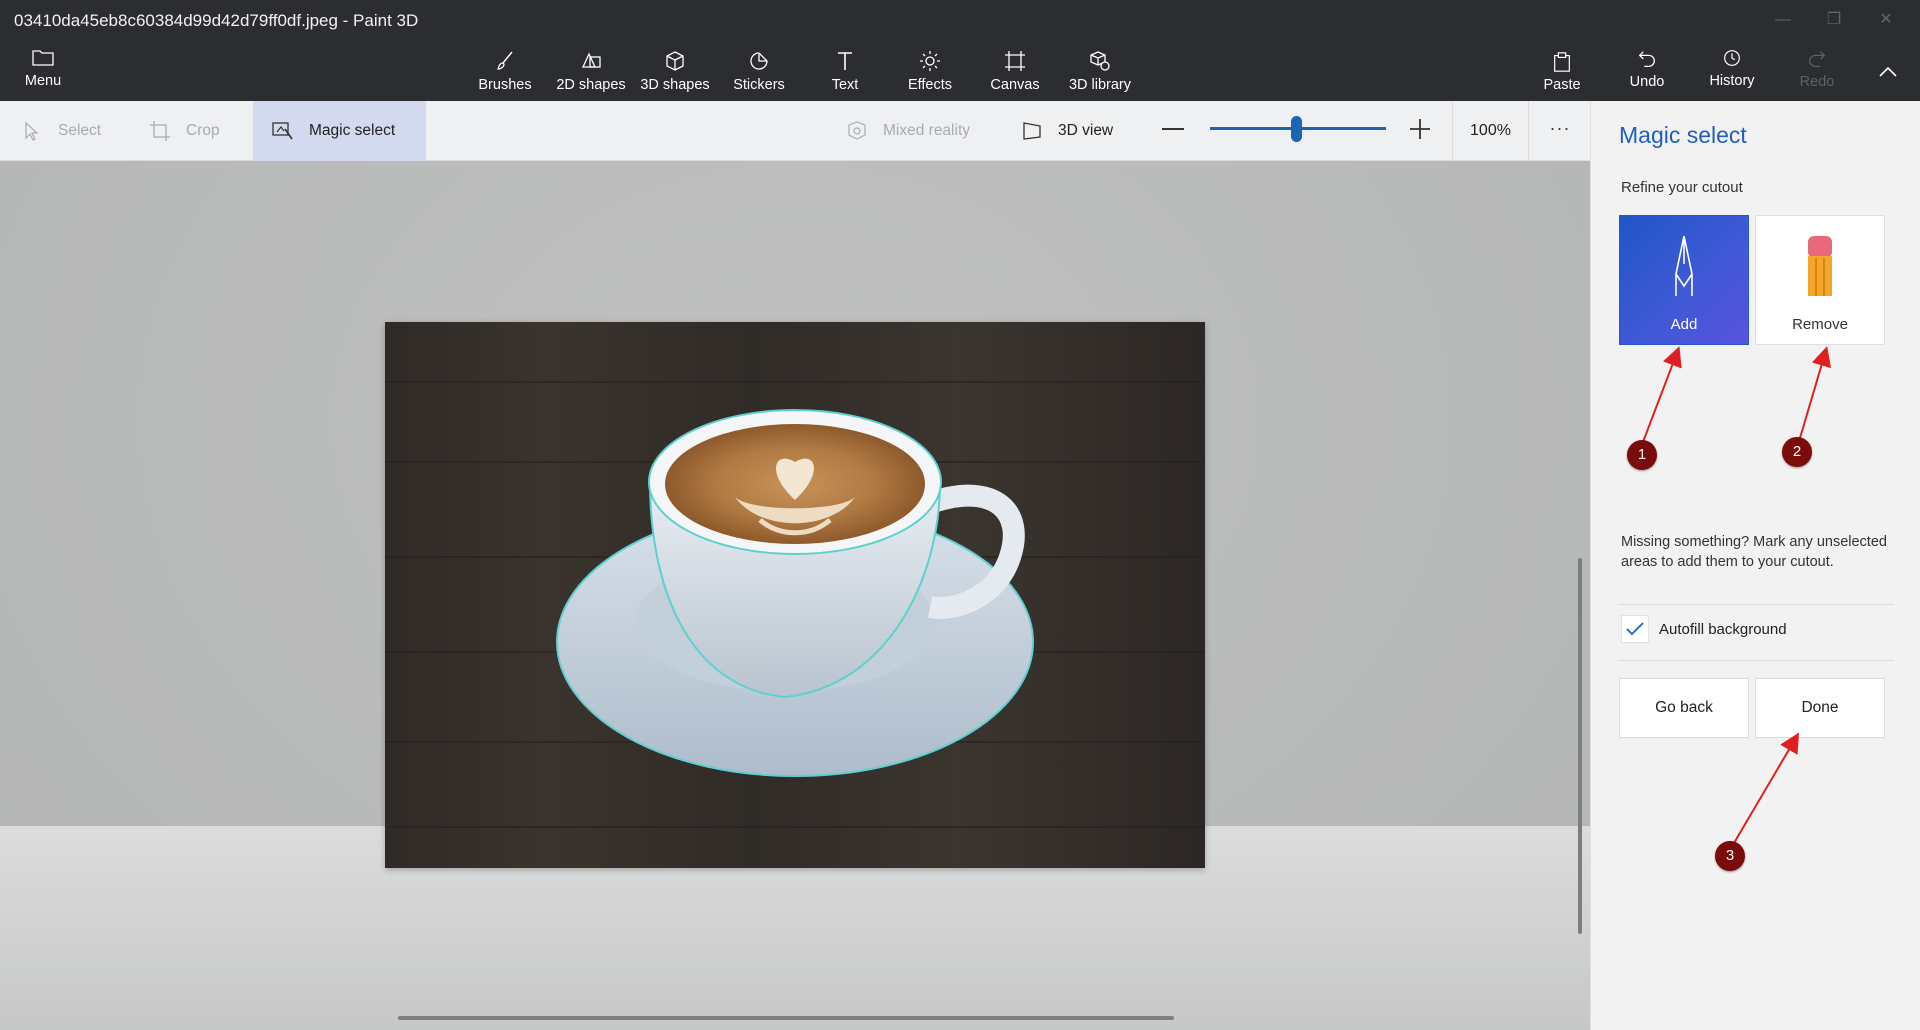 The height and width of the screenshot is (1030, 1920). What do you see at coordinates (1732, 81) in the screenshot?
I see `history-label: History` at bounding box center [1732, 81].